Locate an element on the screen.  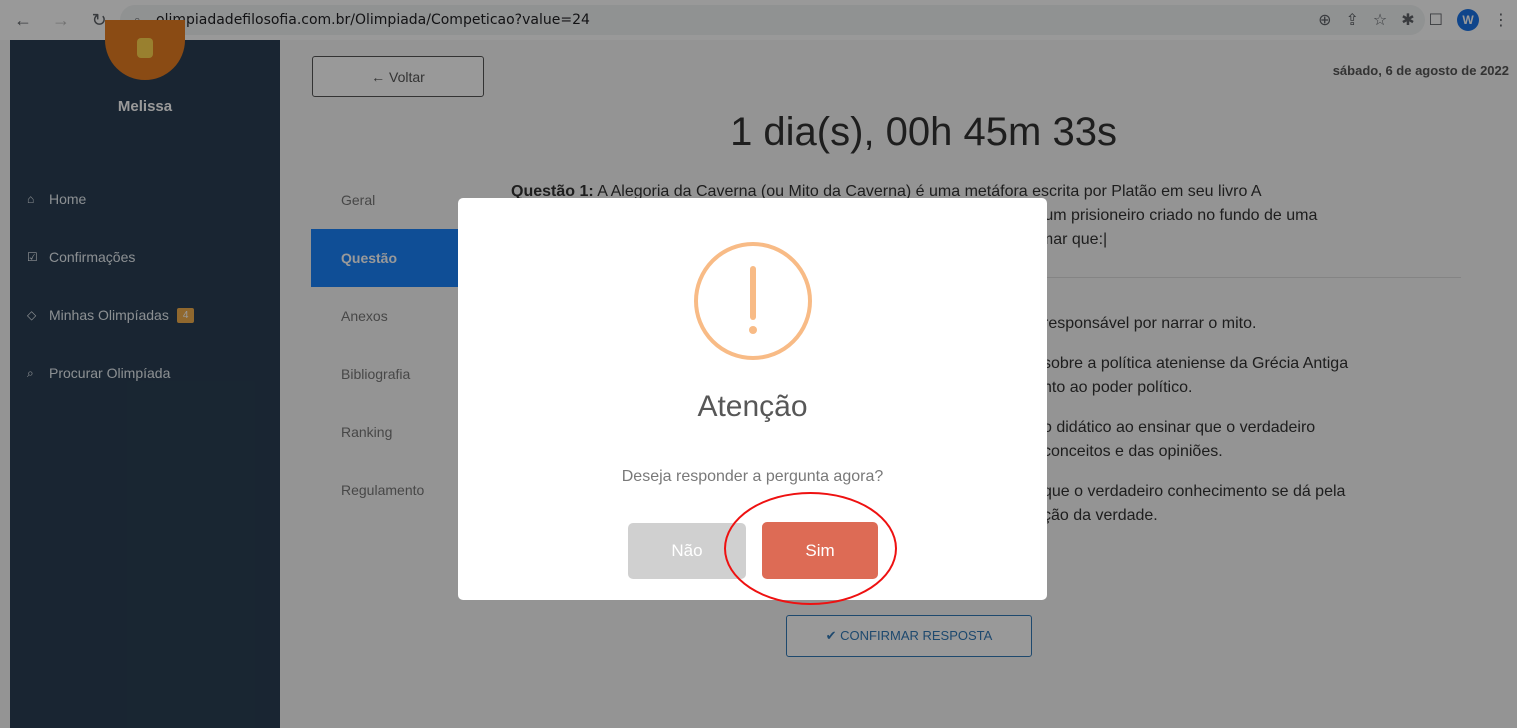
warning-icon is located at coordinates (753, 301).